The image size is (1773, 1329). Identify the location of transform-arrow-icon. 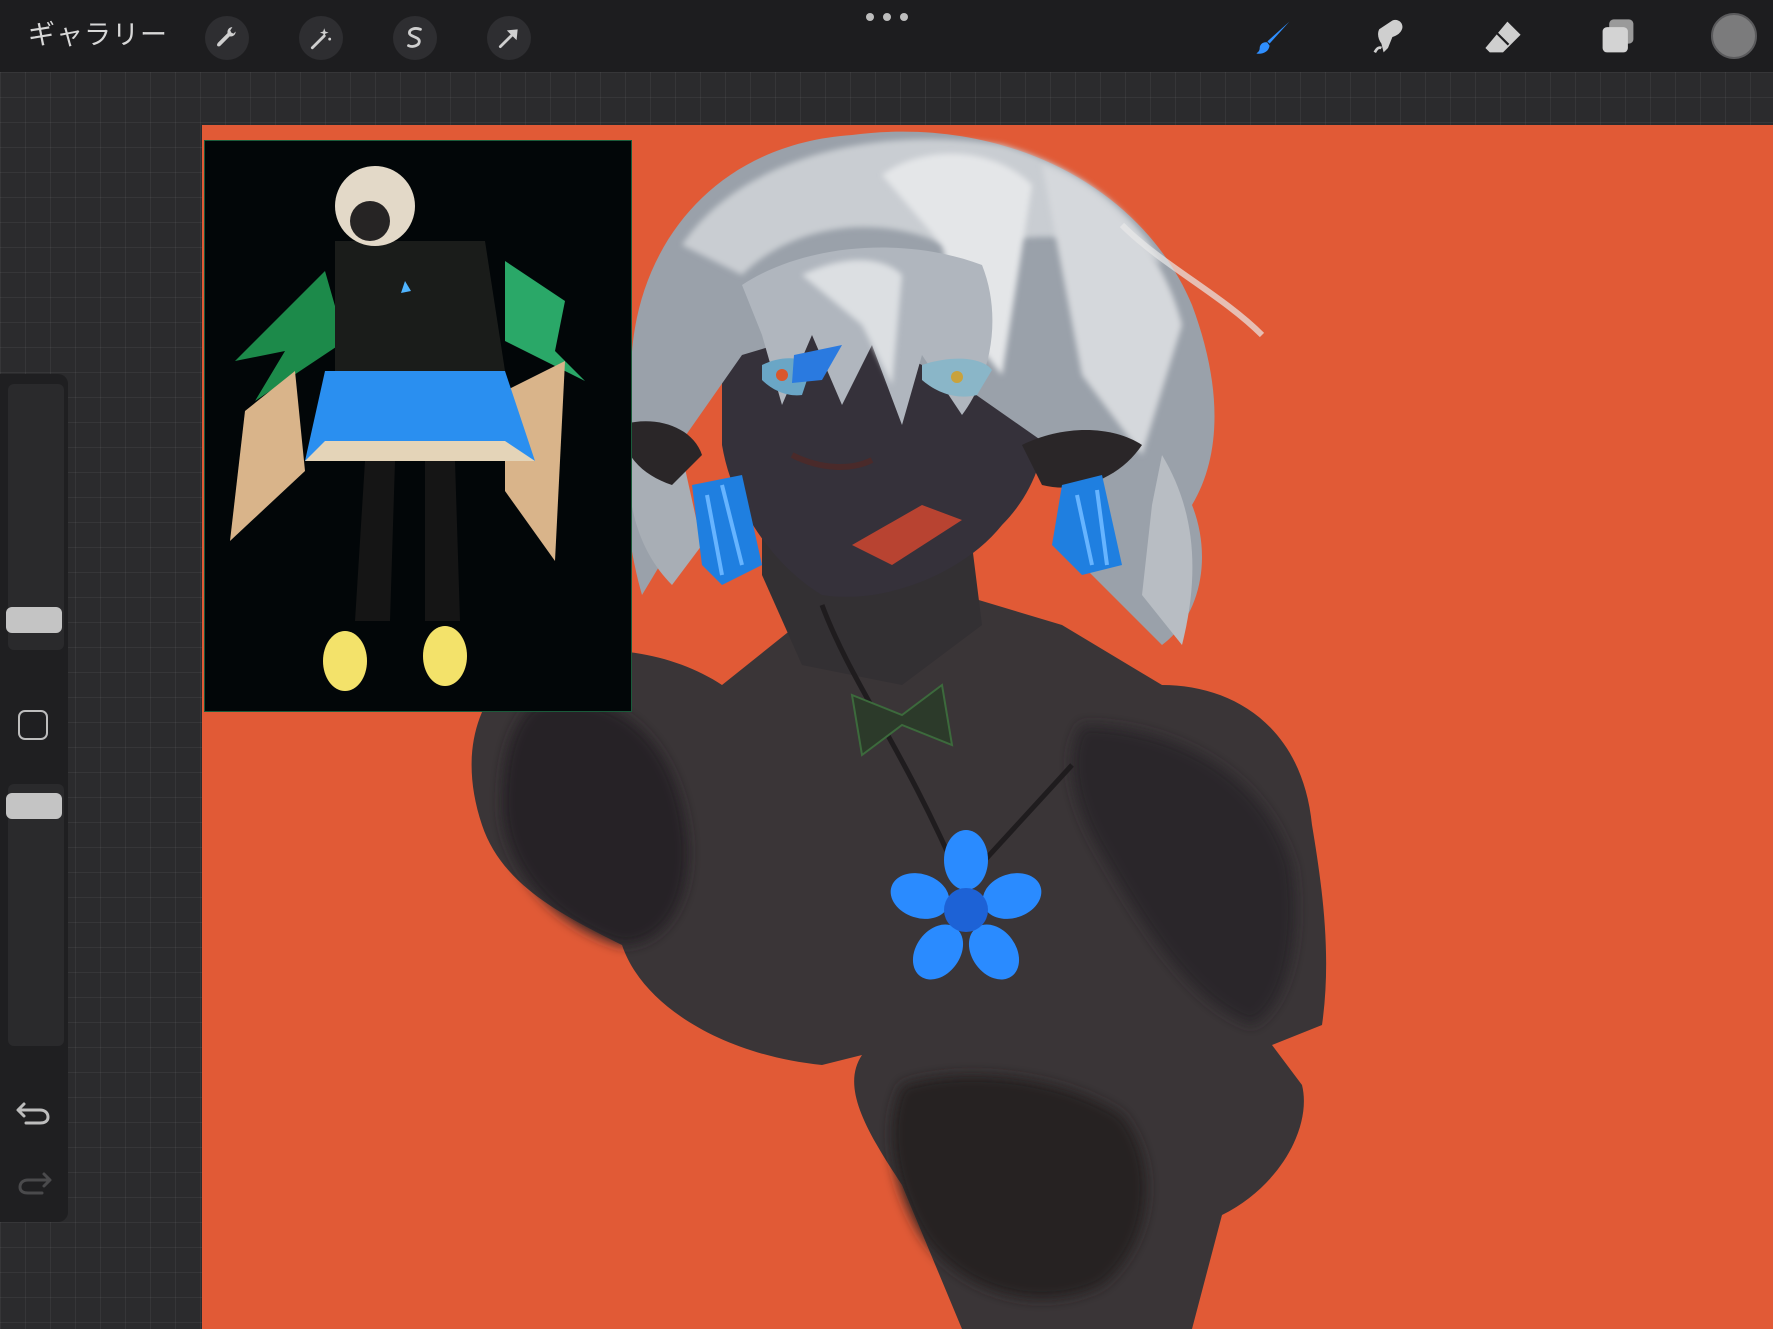
(508, 39).